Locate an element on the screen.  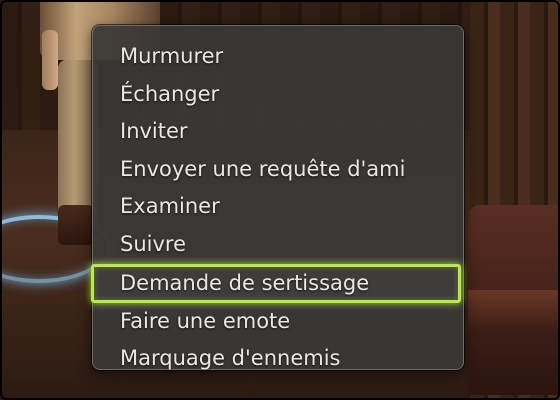
menu-item-examine: Examiner is located at coordinates (278, 207).